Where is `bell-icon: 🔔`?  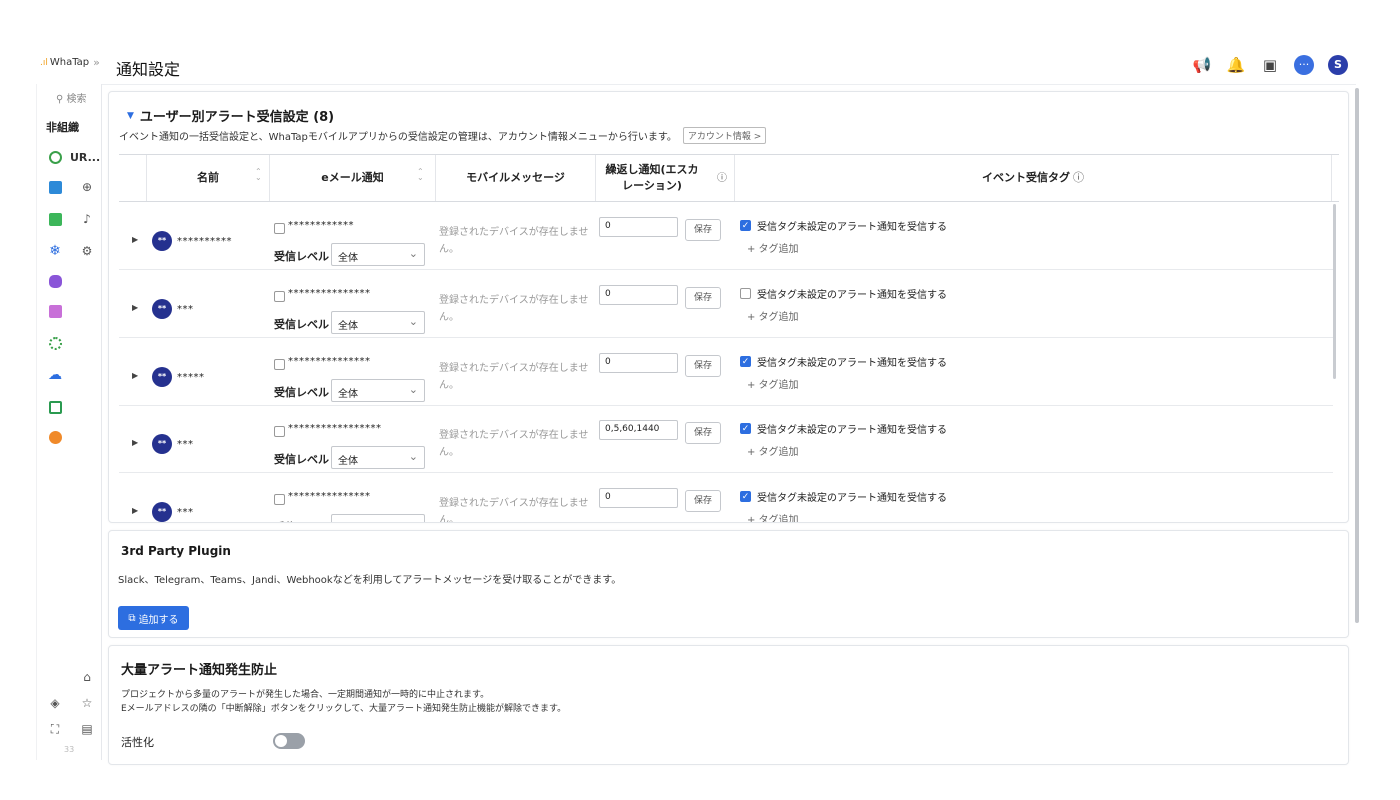 bell-icon: 🔔 is located at coordinates (1236, 65).